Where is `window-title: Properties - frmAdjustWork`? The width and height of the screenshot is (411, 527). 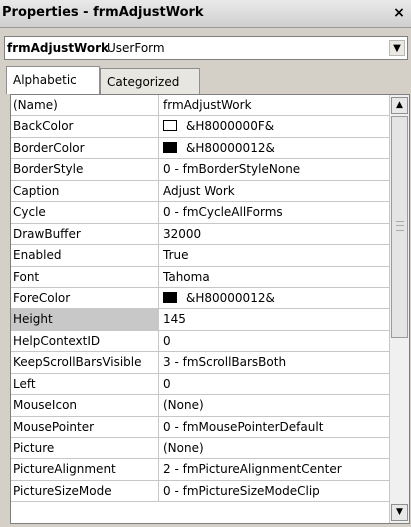
window-title: Properties - frmAdjustWork is located at coordinates (103, 12).